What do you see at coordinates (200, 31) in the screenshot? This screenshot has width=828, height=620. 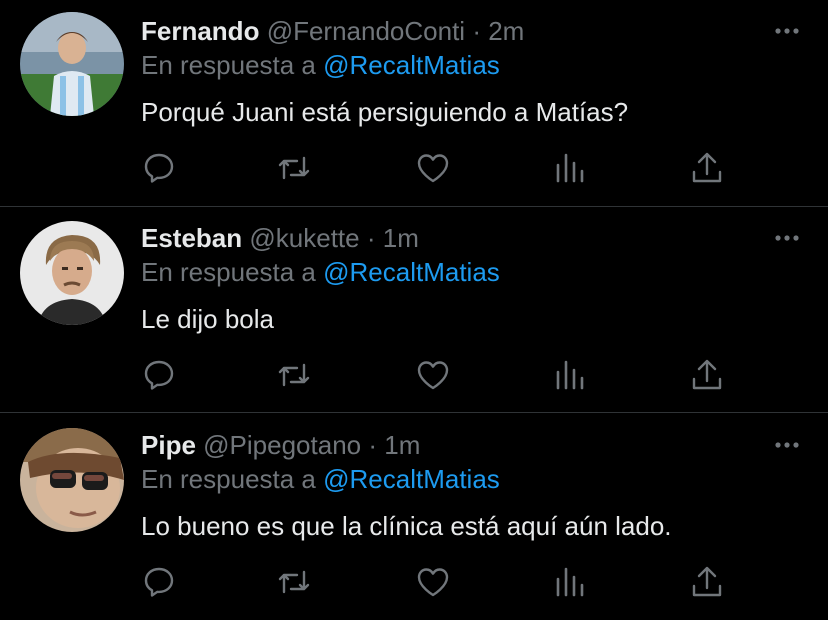 I see `display-name: Fernando` at bounding box center [200, 31].